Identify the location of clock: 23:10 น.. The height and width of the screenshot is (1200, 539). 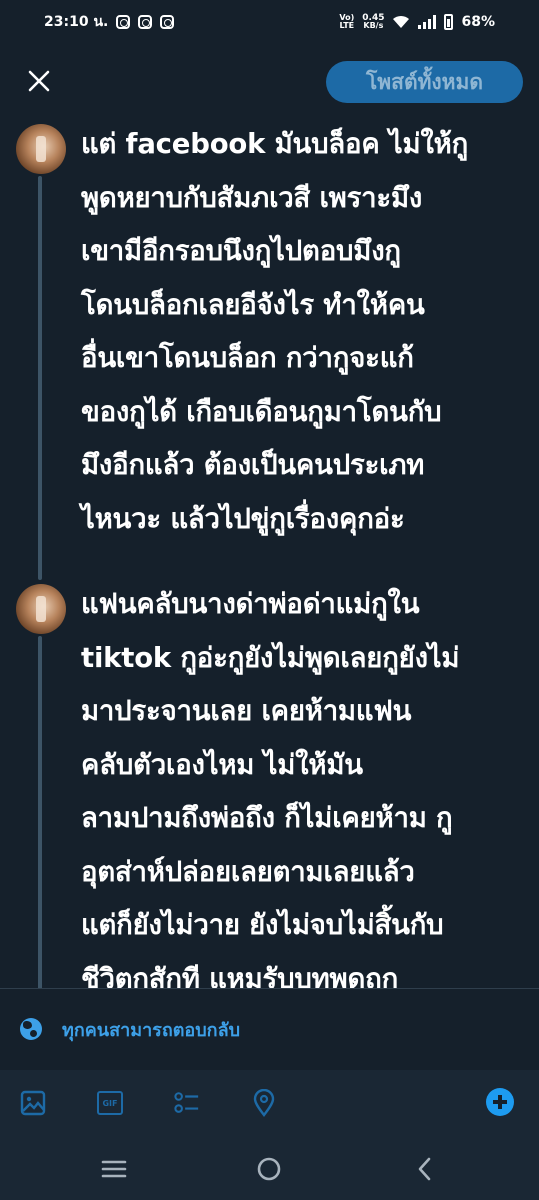
(76, 22).